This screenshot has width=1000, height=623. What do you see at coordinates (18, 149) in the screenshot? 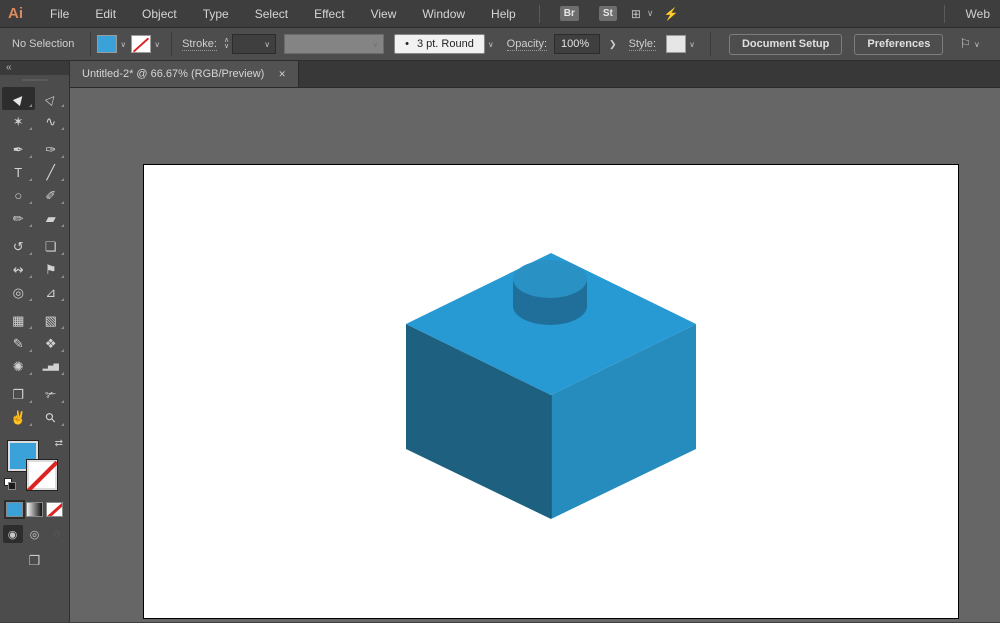
I see `pen-tool: ✒` at bounding box center [18, 149].